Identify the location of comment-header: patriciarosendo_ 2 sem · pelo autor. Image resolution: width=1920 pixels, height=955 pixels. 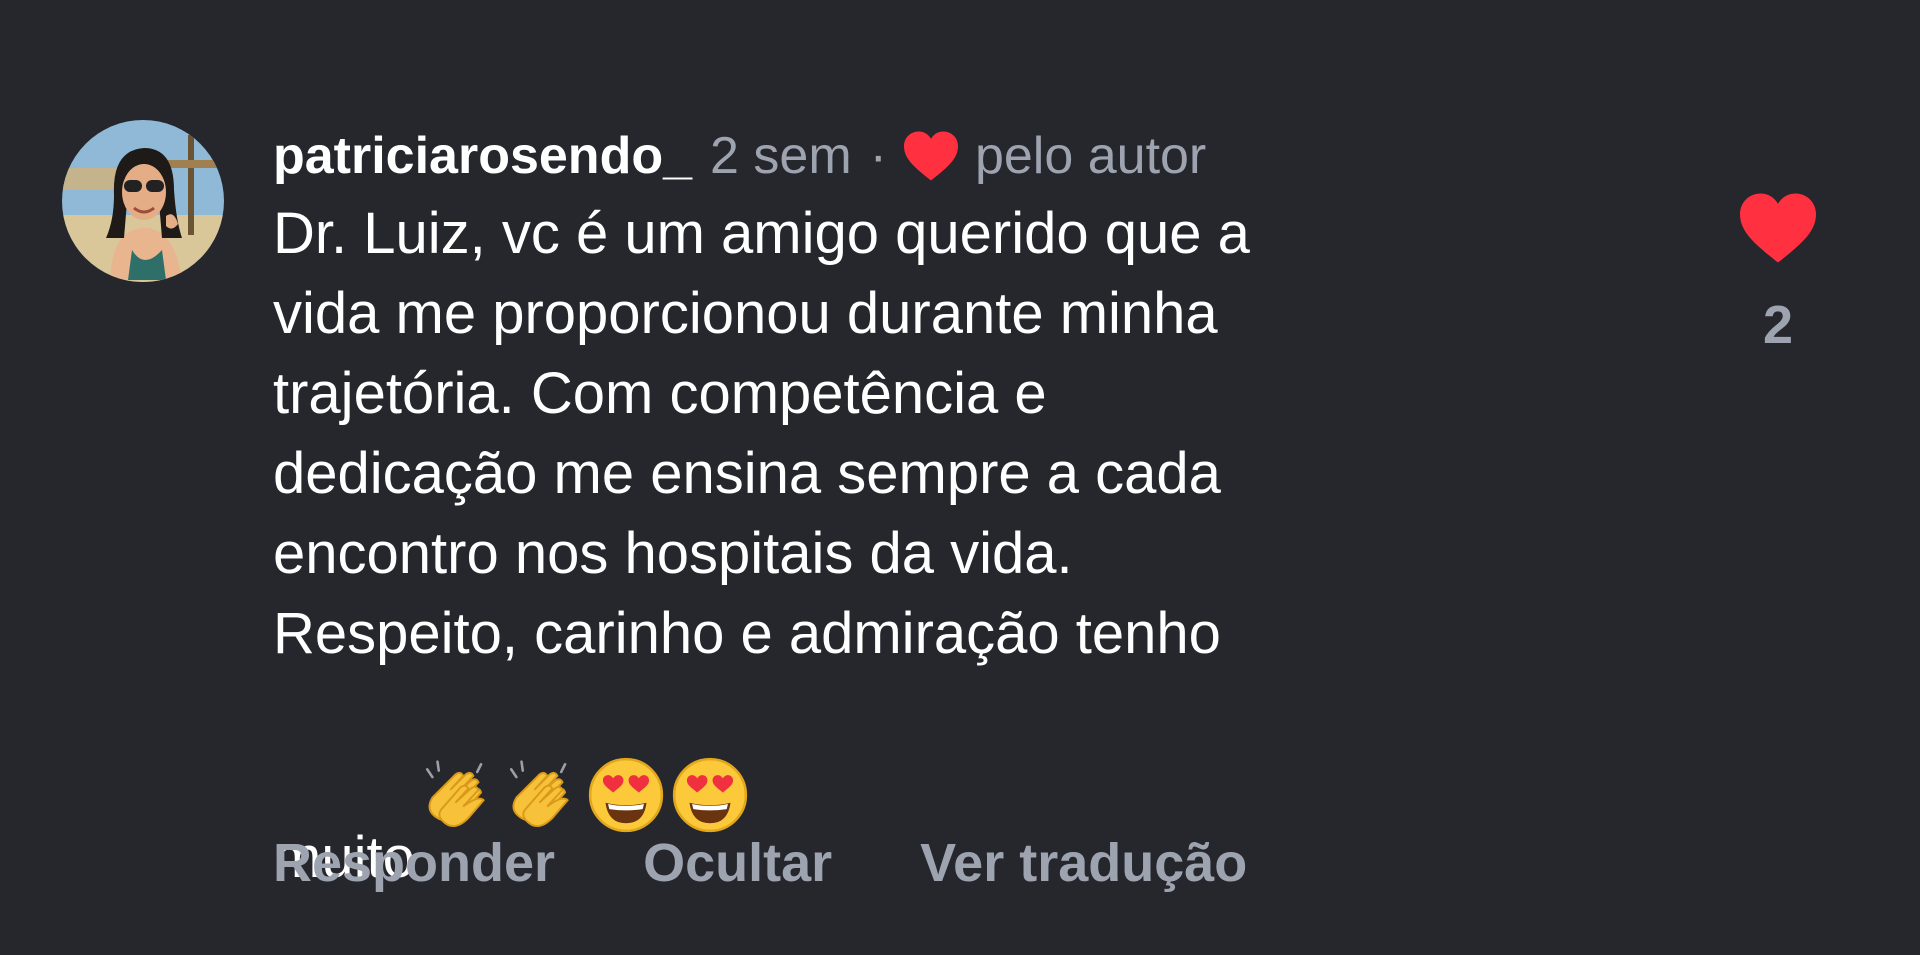
(943, 156).